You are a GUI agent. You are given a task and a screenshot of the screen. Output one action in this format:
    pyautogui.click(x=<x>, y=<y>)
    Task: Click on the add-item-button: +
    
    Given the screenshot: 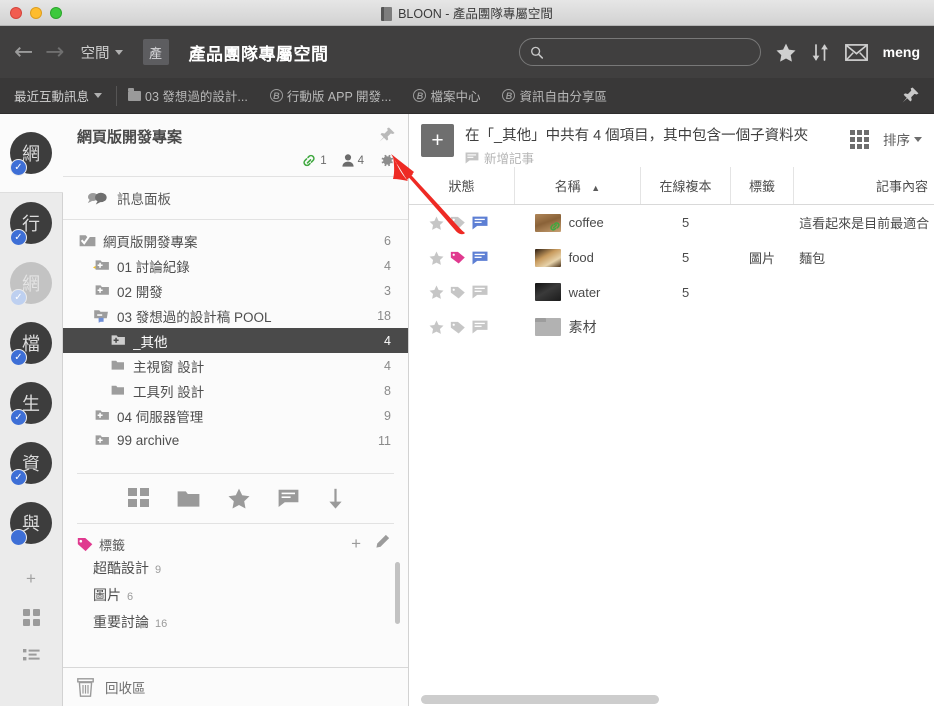 What is the action you would take?
    pyautogui.click(x=437, y=140)
    